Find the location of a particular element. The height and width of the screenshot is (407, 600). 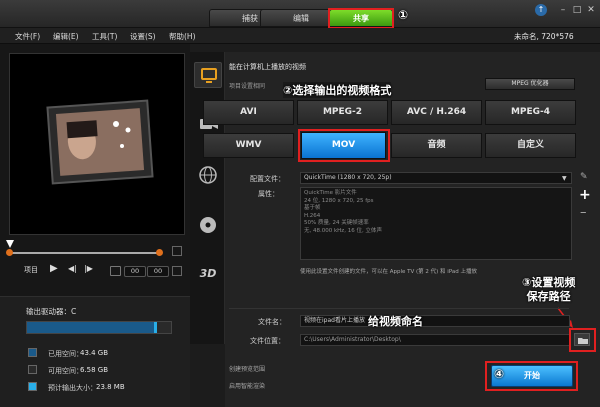

filename-label: 文件名： is located at coordinates (272, 322).